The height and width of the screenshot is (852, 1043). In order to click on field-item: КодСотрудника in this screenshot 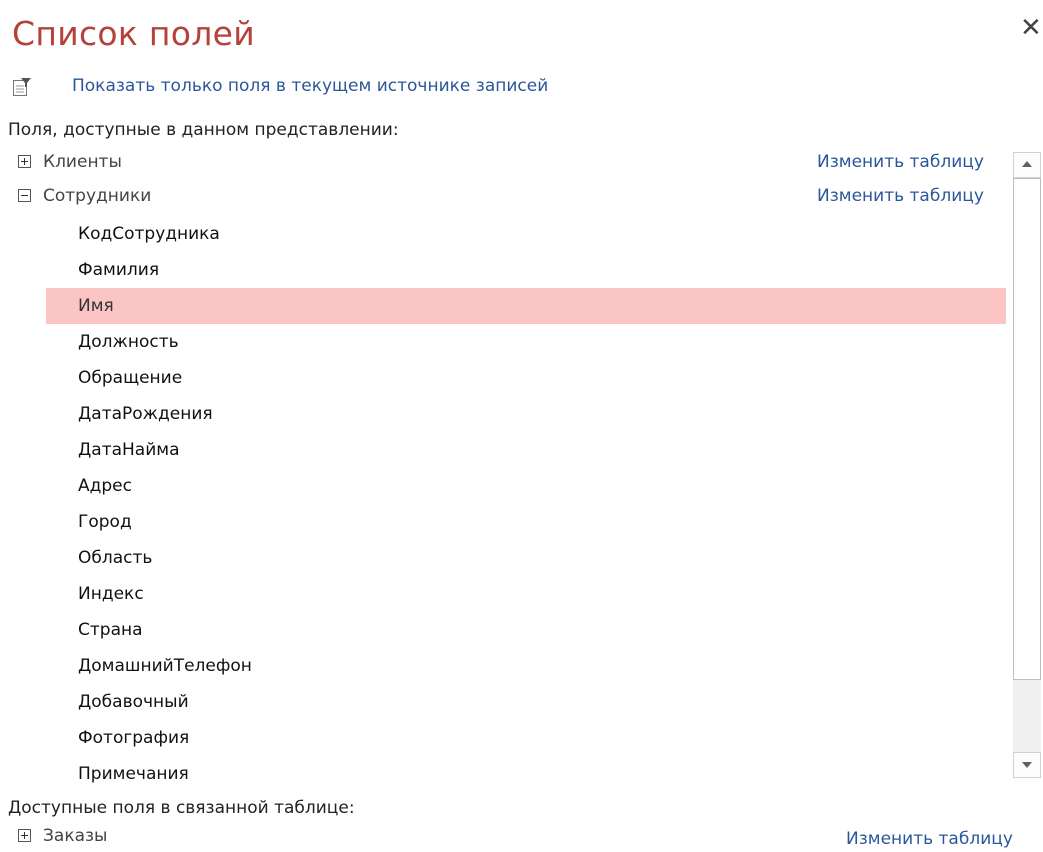, I will do `click(526, 234)`.